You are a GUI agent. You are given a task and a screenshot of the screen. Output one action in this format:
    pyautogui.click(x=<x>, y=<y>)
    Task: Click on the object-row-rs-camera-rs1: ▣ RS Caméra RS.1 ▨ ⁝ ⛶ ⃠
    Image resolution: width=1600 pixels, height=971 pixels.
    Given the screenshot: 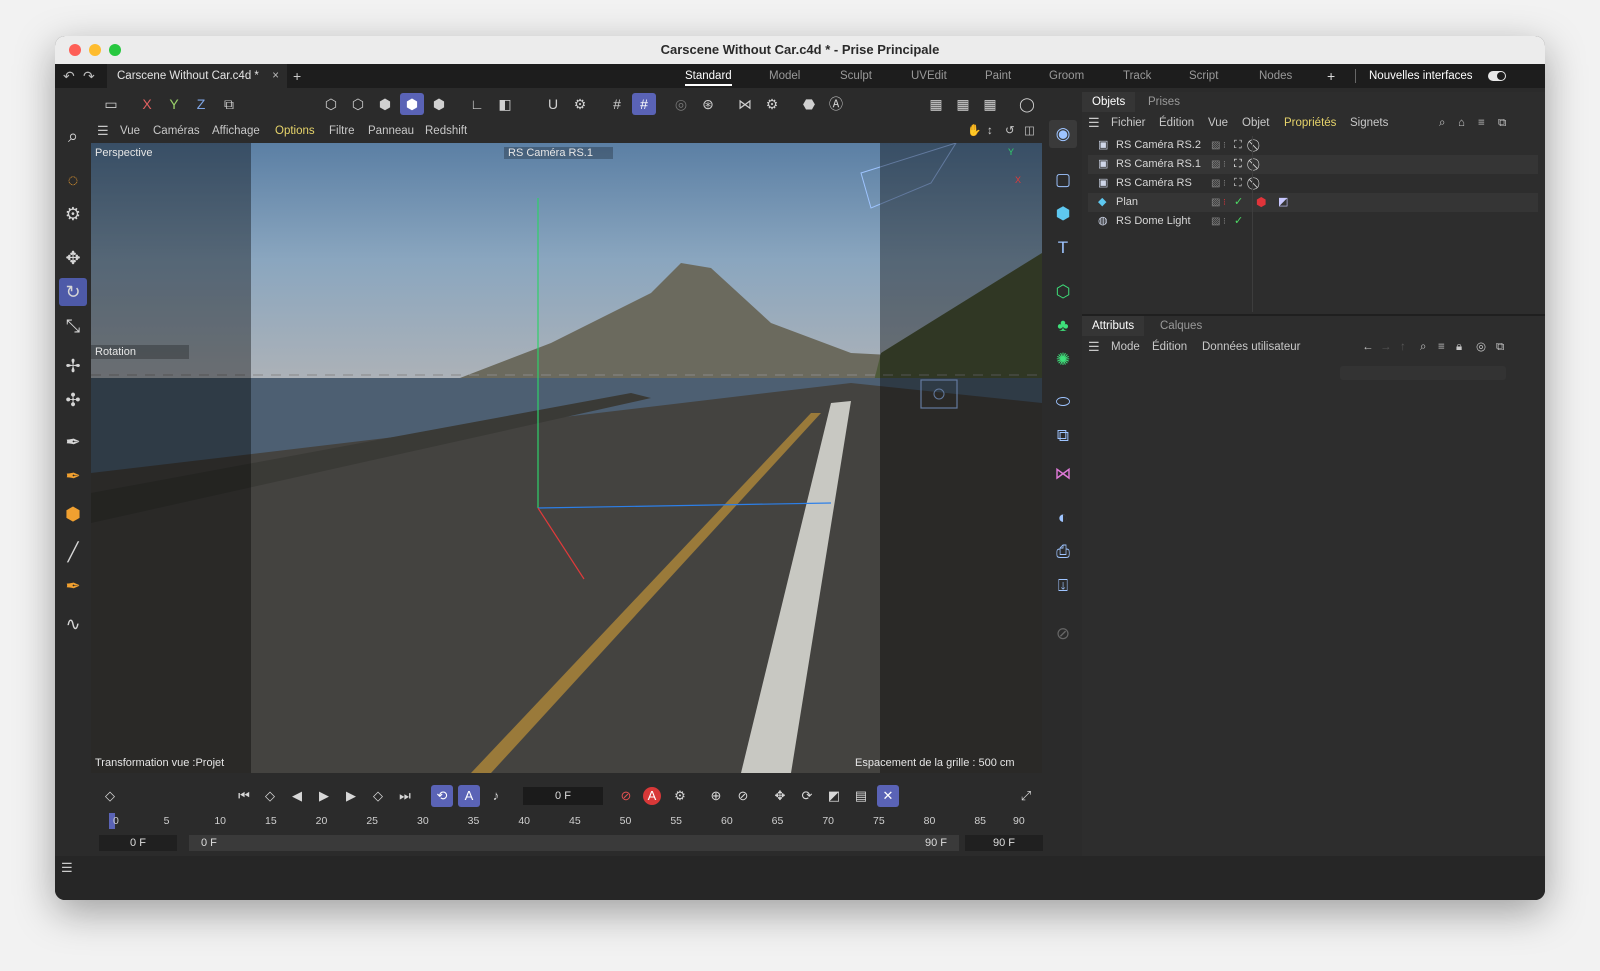 What is the action you would take?
    pyautogui.click(x=1313, y=164)
    